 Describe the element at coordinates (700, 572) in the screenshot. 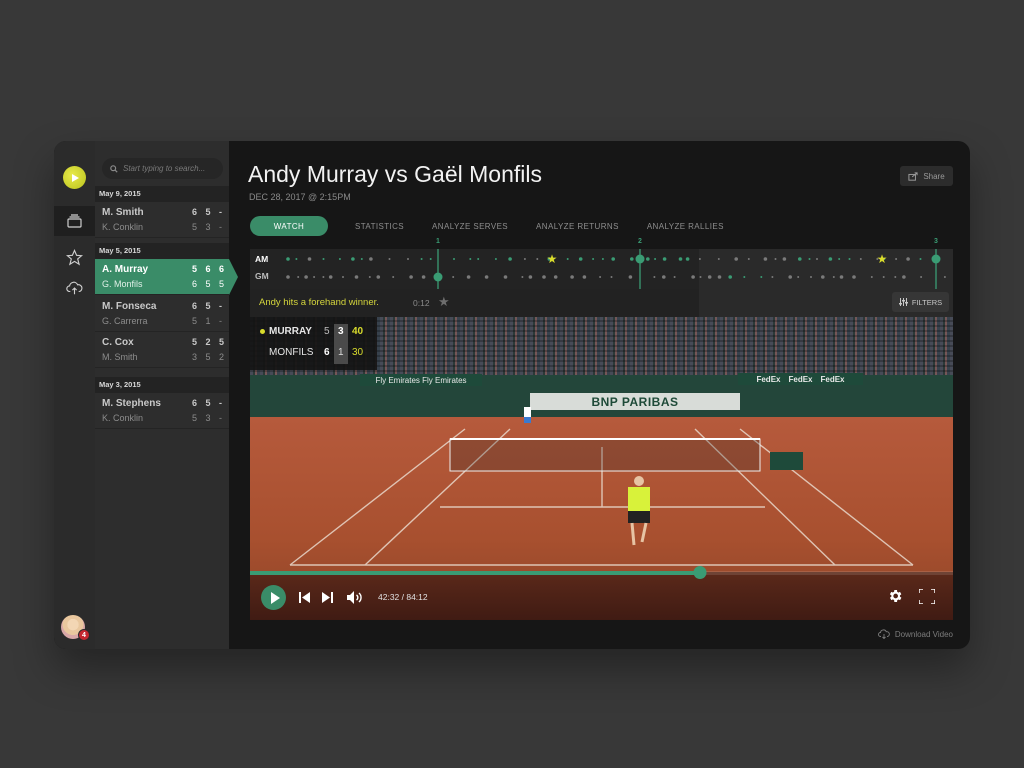

I see `seek-handle` at that location.